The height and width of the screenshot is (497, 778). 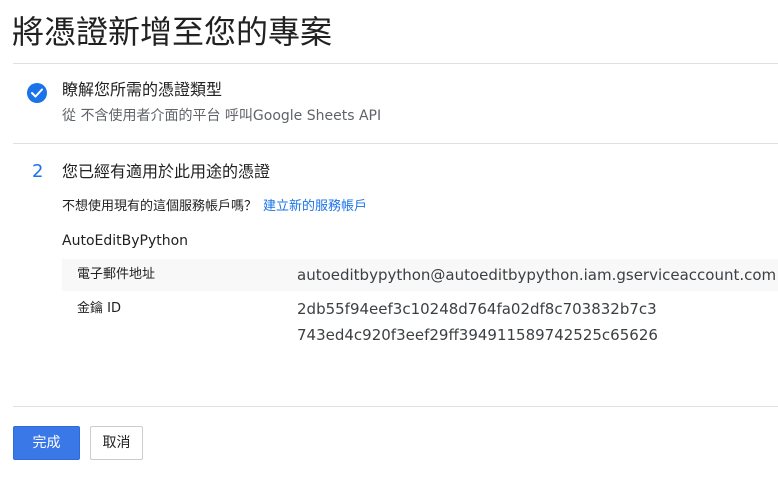 What do you see at coordinates (116, 443) in the screenshot?
I see `cancel-button: 取消` at bounding box center [116, 443].